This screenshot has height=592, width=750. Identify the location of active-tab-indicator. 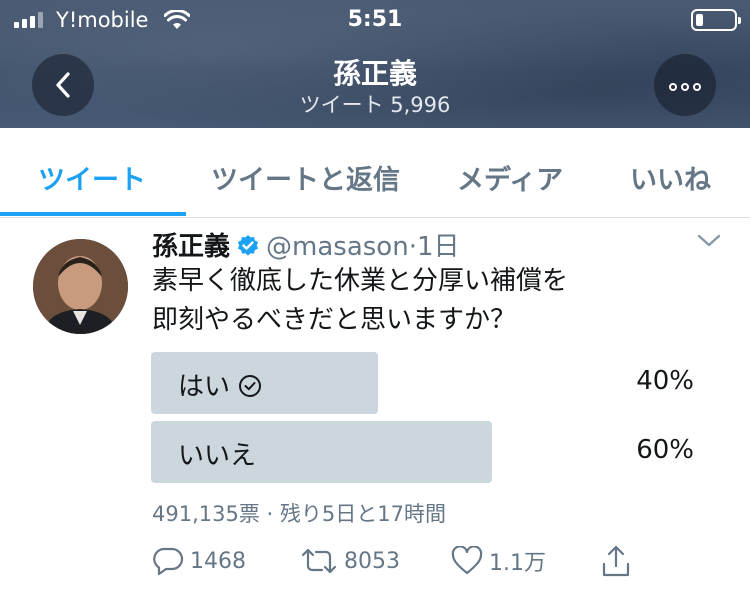
(93, 214).